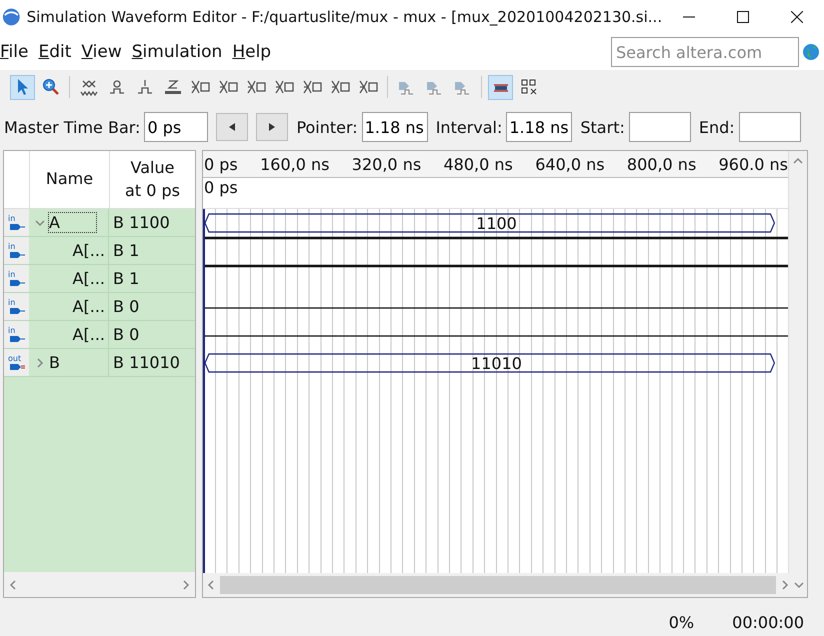  Describe the element at coordinates (152, 179) in the screenshot. I see `value-column-header: Value at 0 ps` at that location.